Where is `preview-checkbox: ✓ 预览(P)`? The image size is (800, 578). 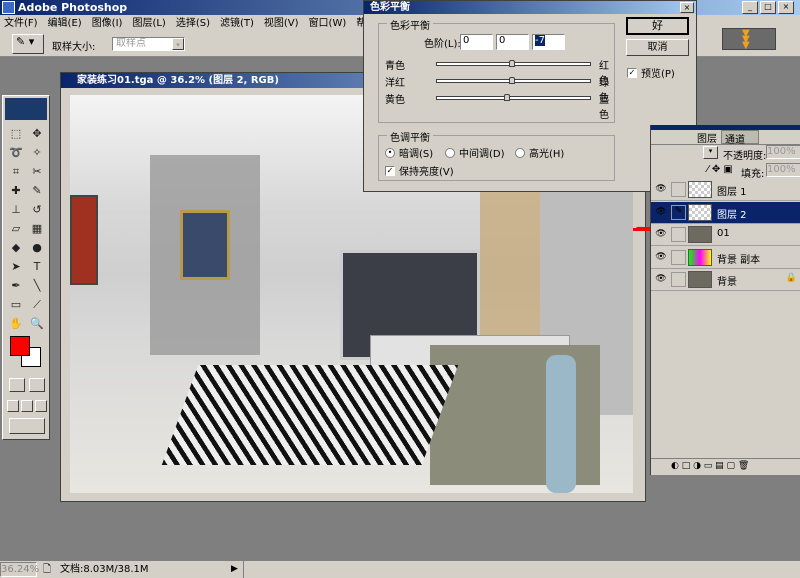 preview-checkbox: ✓ 预览(P) is located at coordinates (651, 72).